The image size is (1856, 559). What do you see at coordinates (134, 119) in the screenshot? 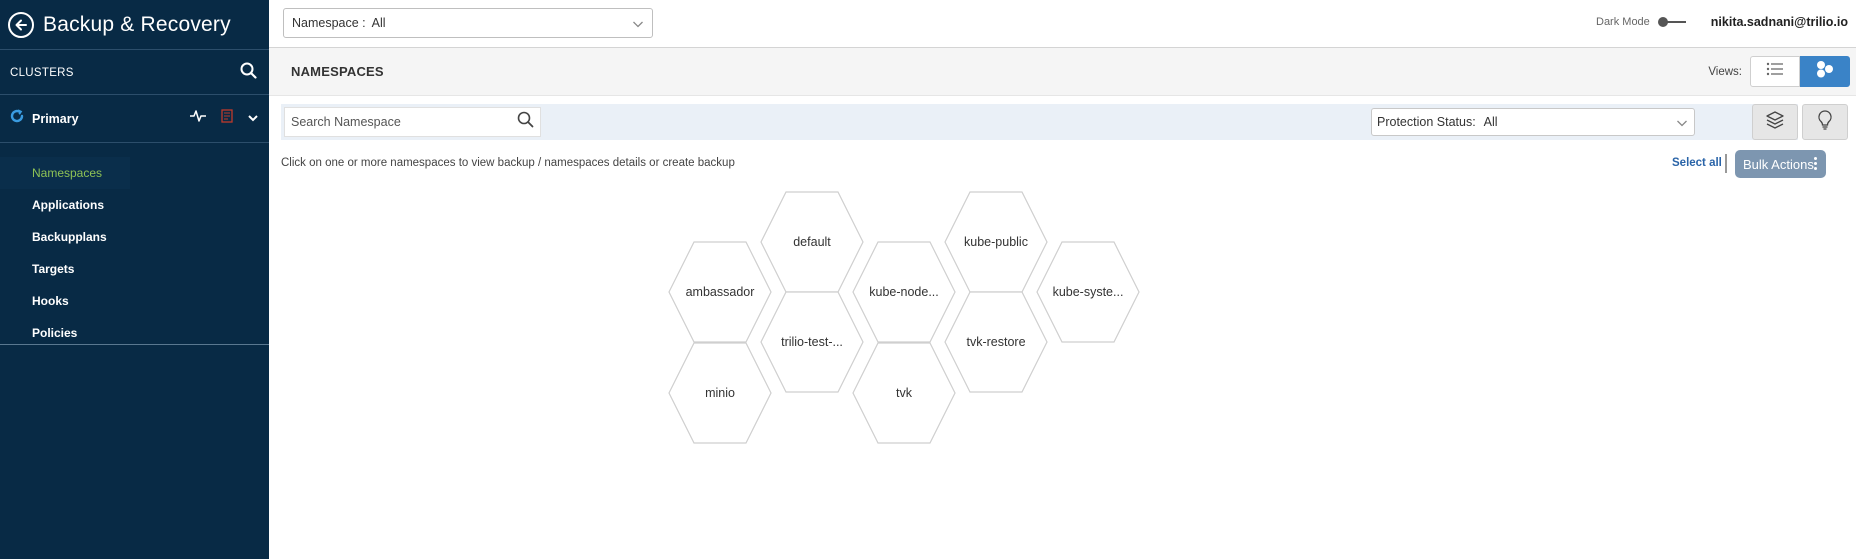
I see `cluster-row-primary: Primary` at bounding box center [134, 119].